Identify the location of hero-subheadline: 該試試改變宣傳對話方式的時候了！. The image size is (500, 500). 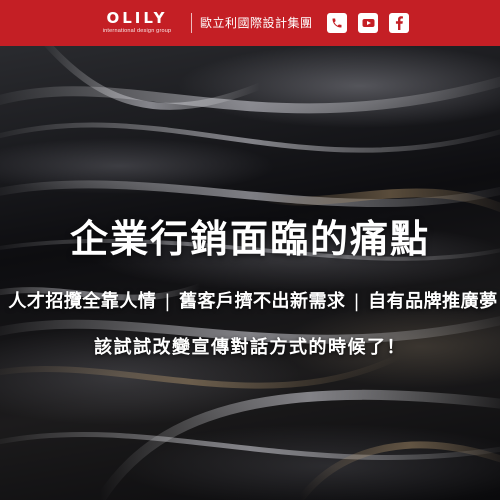
(250, 347).